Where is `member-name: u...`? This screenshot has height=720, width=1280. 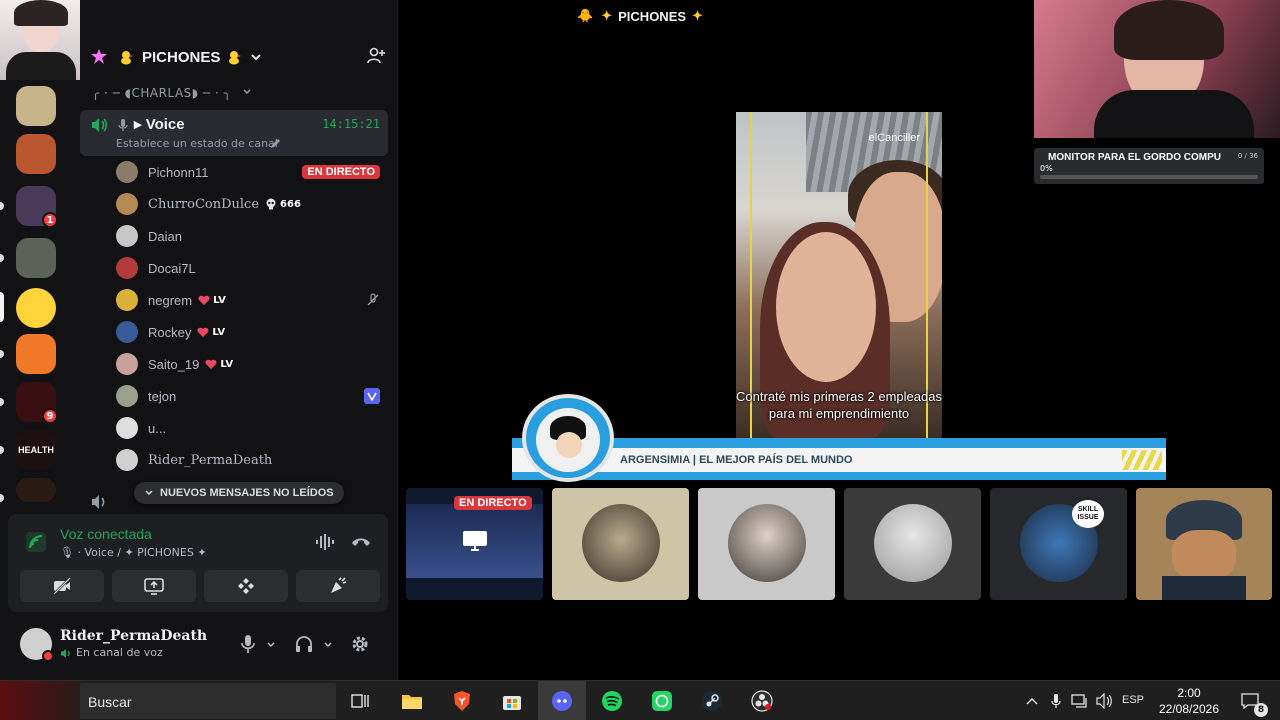 member-name: u... is located at coordinates (157, 428).